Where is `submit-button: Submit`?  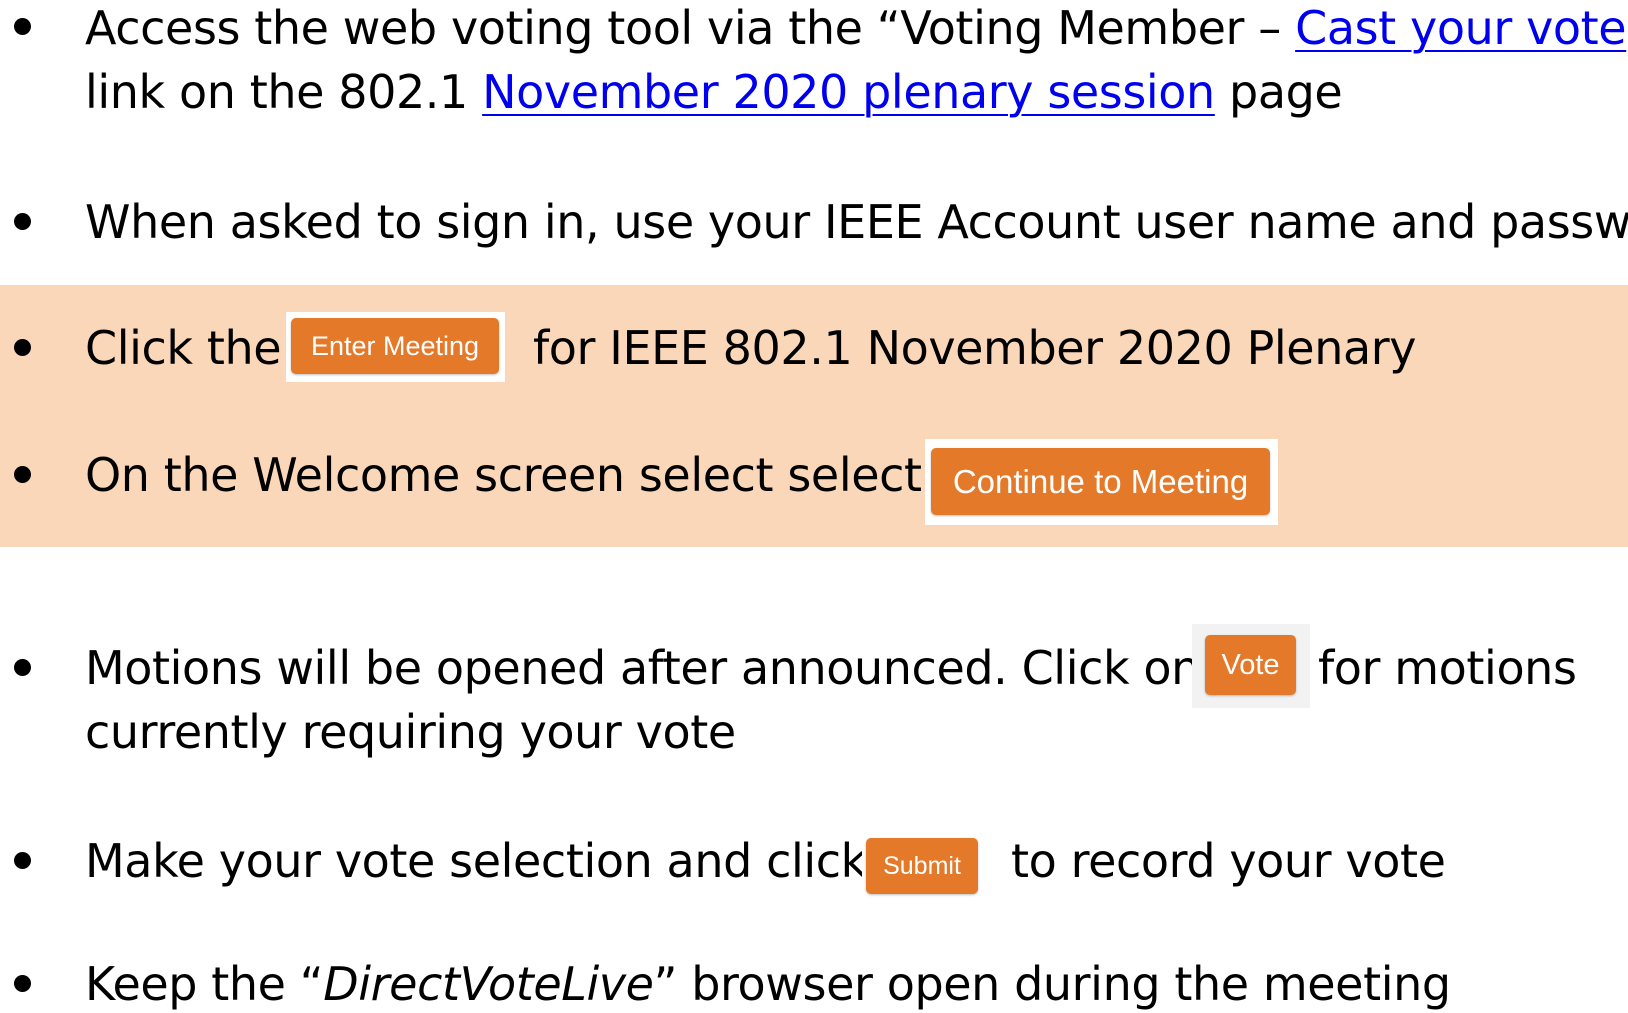
submit-button: Submit is located at coordinates (922, 866).